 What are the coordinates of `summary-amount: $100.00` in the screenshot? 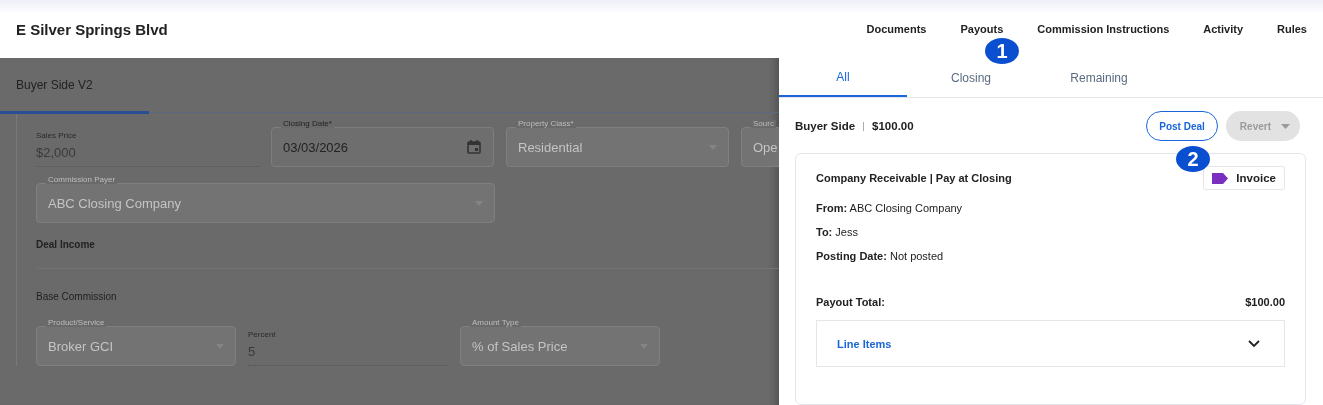 It's located at (893, 126).